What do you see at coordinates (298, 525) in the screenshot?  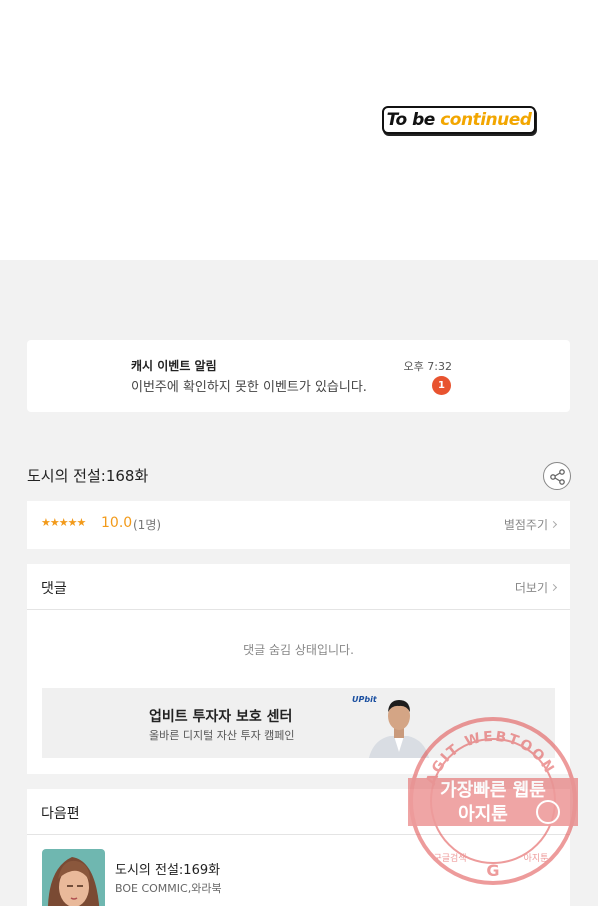 I see `rating-card: ★★★★★ 10.0 (1명) 별점주기` at bounding box center [298, 525].